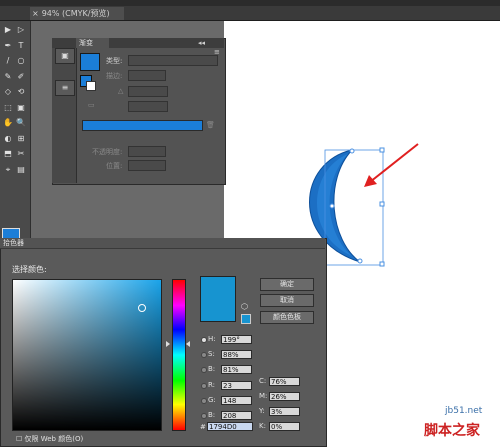 This screenshot has width=500, height=447. I want to click on cmyk-input: 0%, so click(284, 426).